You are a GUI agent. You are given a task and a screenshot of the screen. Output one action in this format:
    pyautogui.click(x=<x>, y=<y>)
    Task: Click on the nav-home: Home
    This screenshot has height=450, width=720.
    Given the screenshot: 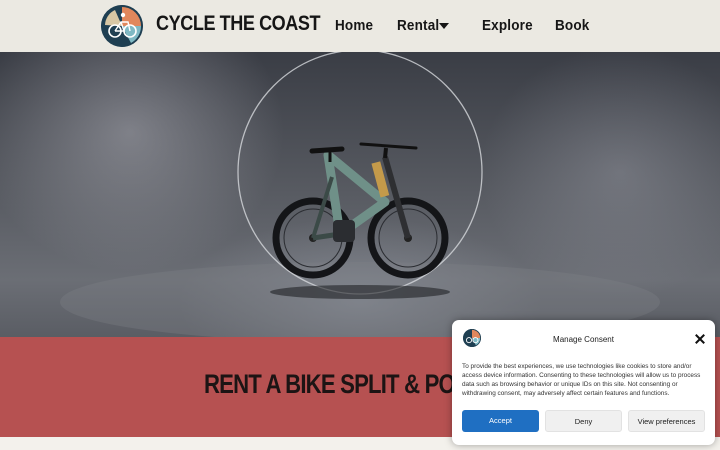 What is the action you would take?
    pyautogui.click(x=354, y=25)
    